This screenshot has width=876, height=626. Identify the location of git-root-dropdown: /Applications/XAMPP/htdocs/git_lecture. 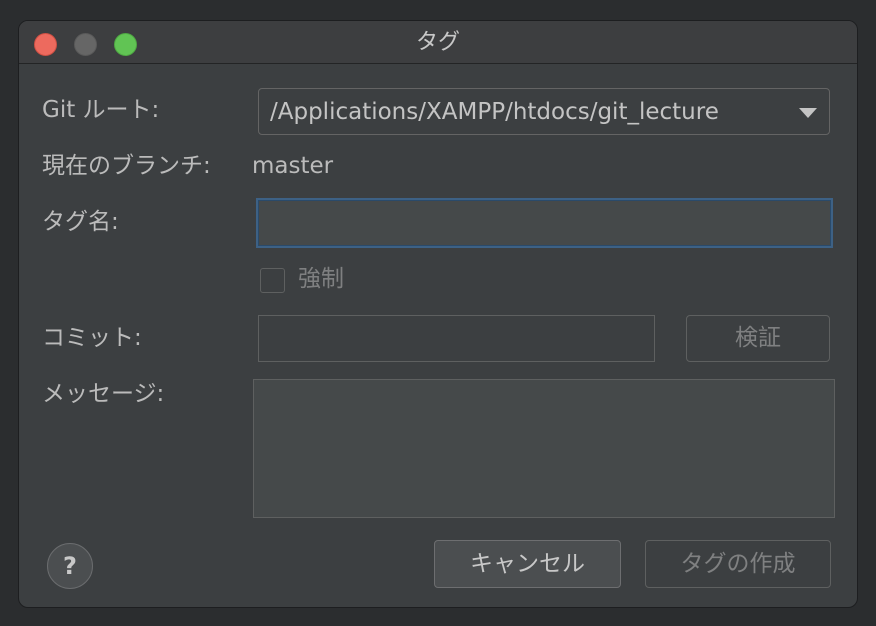
(544, 111).